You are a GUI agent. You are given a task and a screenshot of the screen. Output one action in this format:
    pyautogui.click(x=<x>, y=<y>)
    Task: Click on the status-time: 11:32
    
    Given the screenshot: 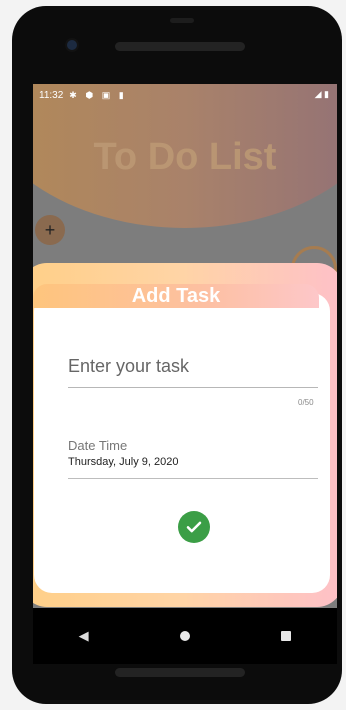 What is the action you would take?
    pyautogui.click(x=51, y=95)
    